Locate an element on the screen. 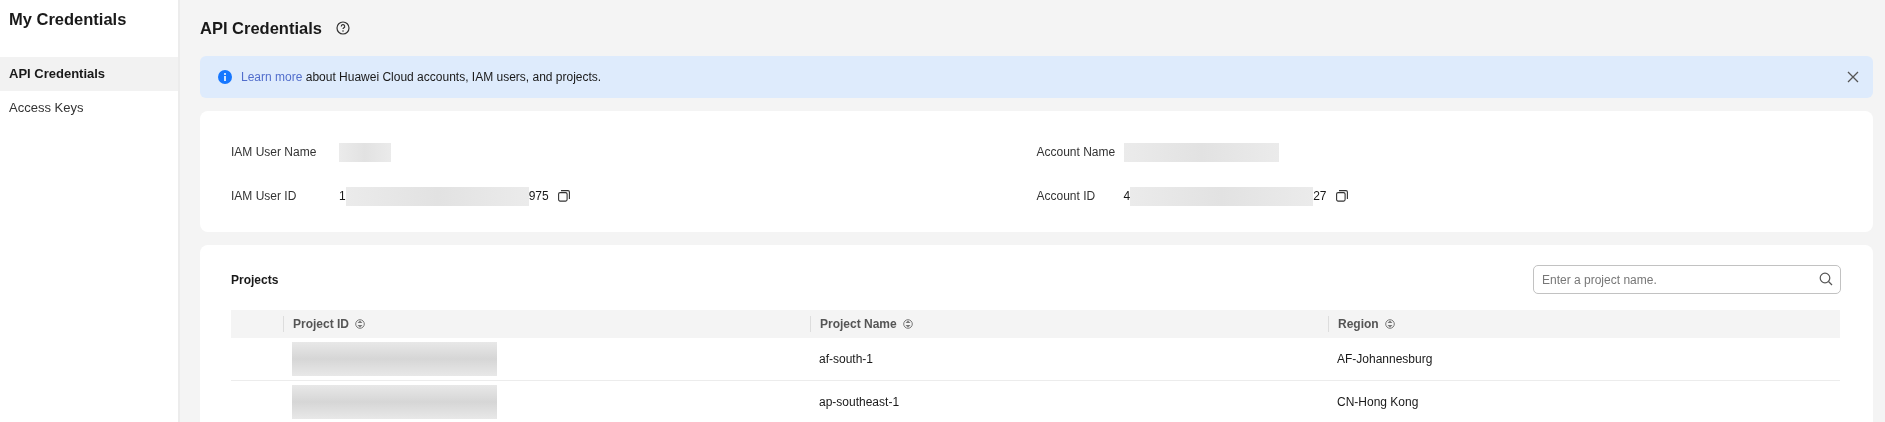 The width and height of the screenshot is (1885, 422). table-cell: AF-Johannesburg is located at coordinates (1385, 359).